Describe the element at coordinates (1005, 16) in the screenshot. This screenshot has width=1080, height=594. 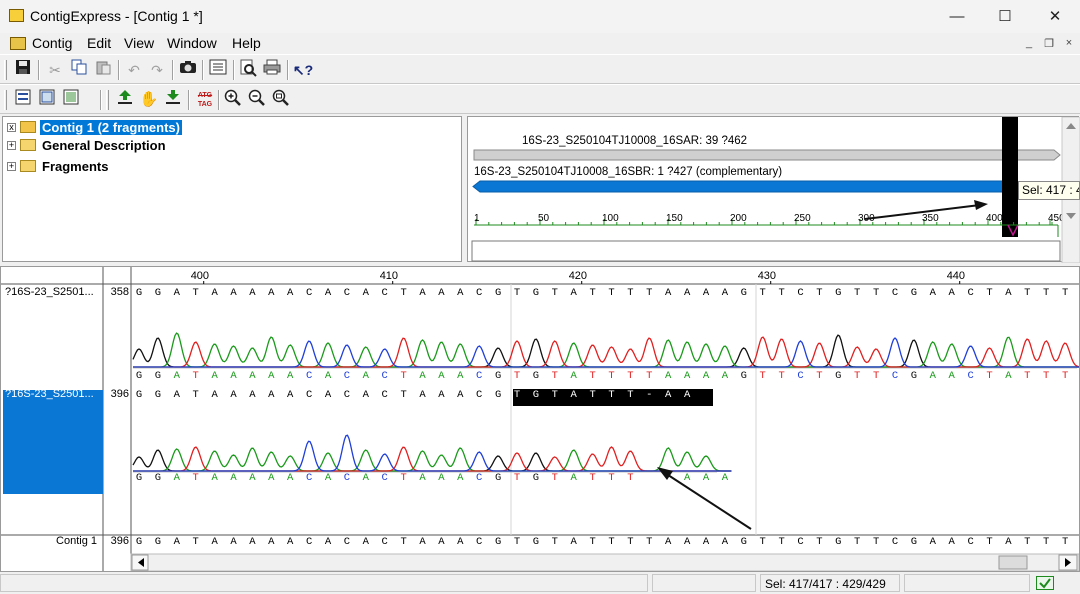
I see `maximize-button: ☐` at that location.